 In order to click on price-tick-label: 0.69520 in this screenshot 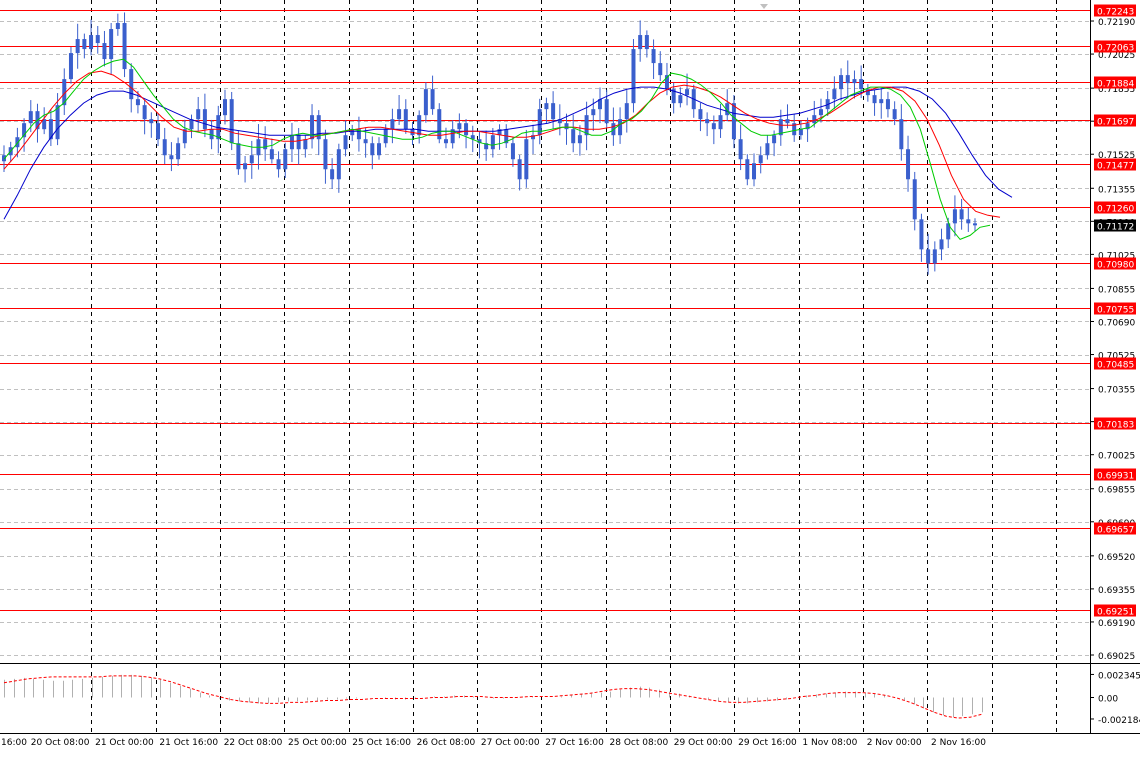, I will do `click(1116, 558)`.